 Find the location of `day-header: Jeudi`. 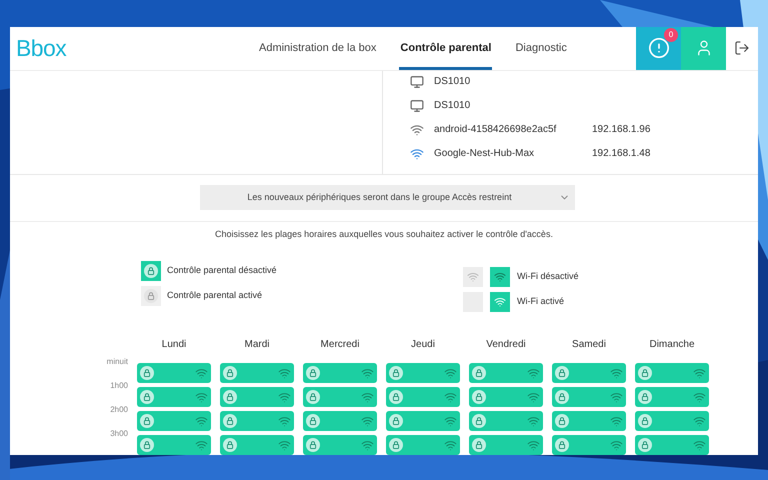

day-header: Jeudi is located at coordinates (423, 345).